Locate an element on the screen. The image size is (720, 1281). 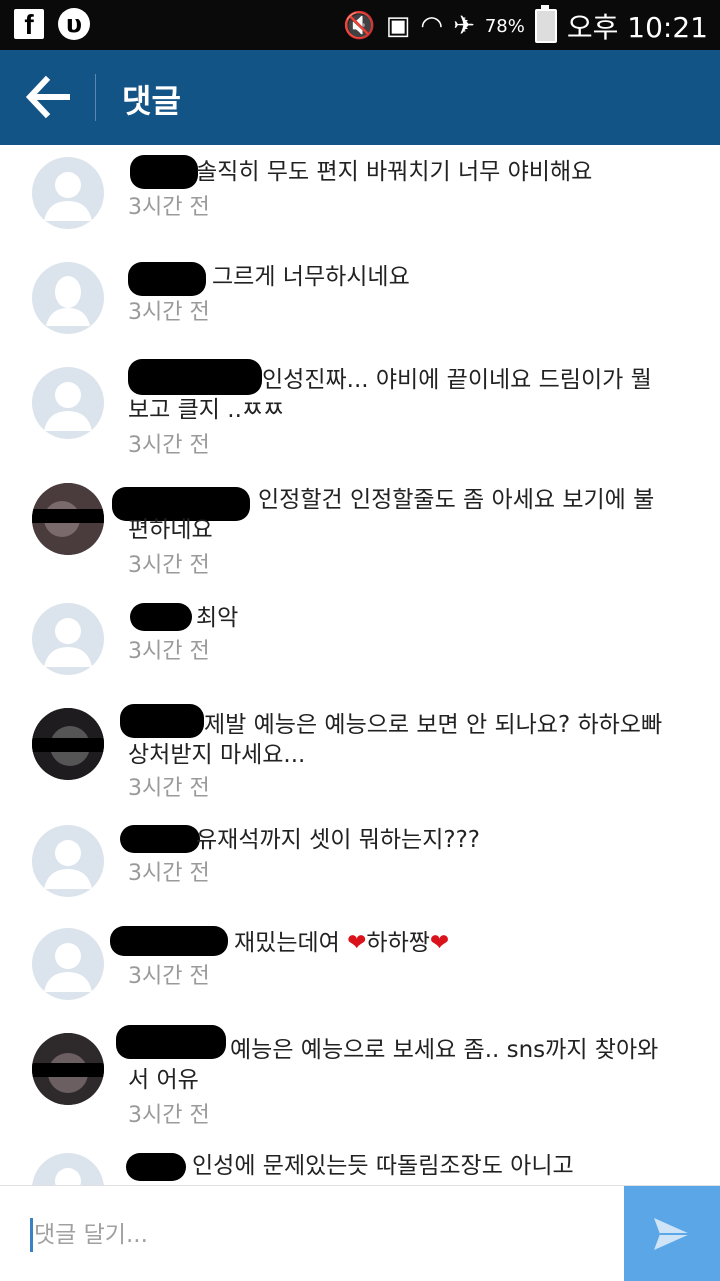
battery-icon is located at coordinates (545, 24).